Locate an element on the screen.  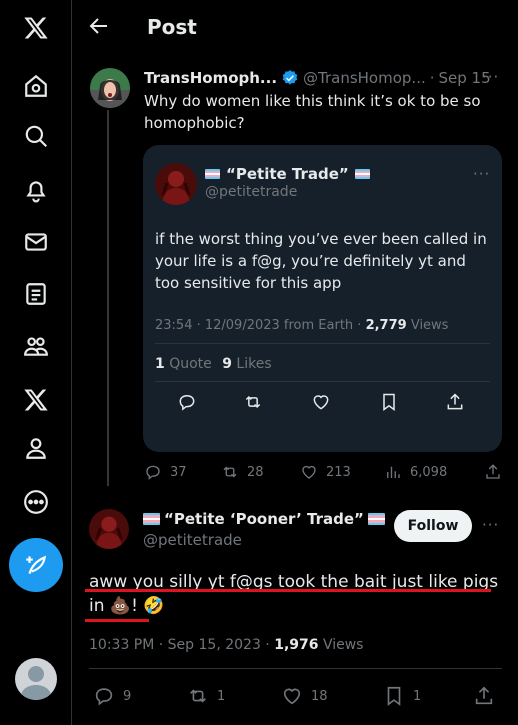
like-button: 213 is located at coordinates (325, 472).